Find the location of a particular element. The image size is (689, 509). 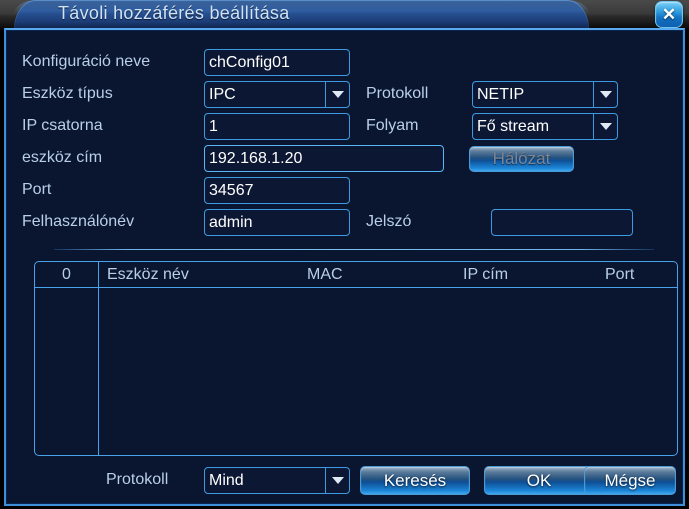

footer-protocol-value: Mind is located at coordinates (226, 480).